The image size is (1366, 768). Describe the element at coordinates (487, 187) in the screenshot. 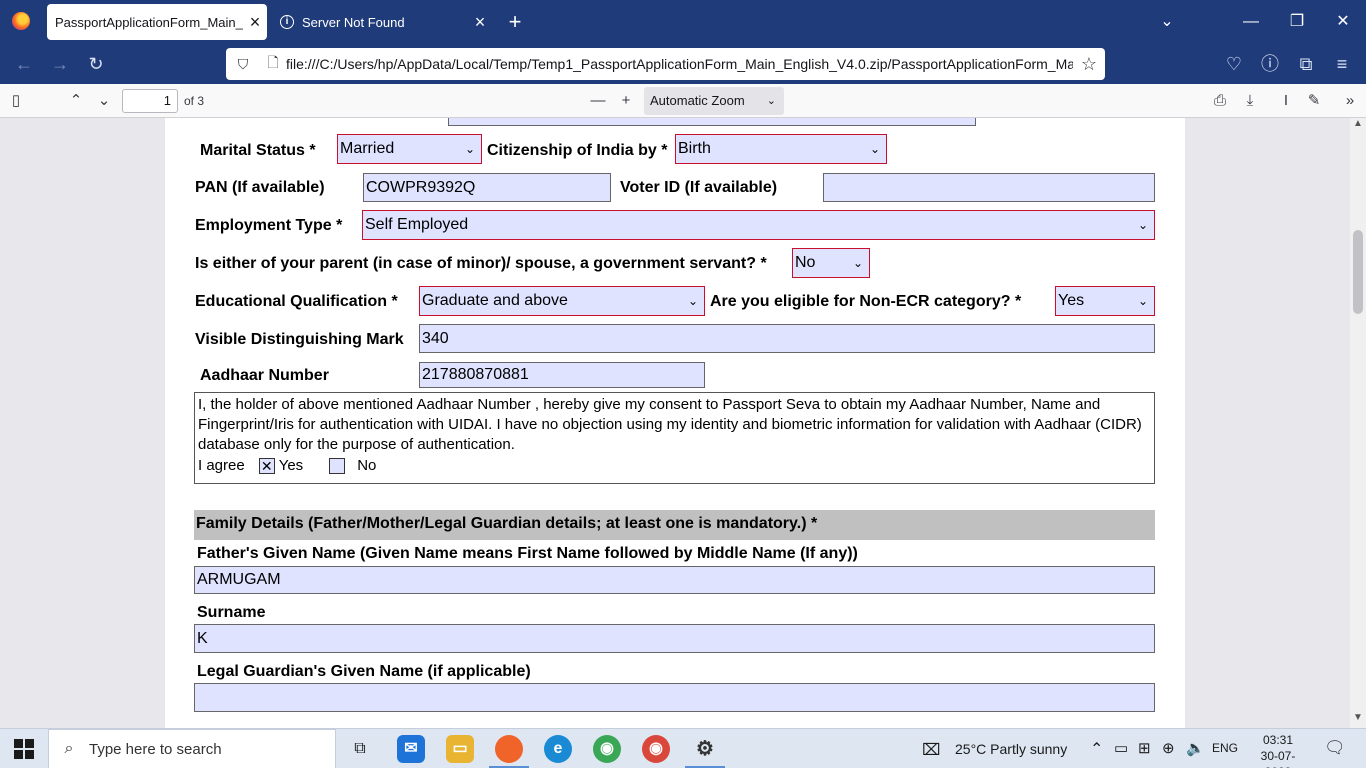

I see `pan-input: COWPR9392Q` at that location.